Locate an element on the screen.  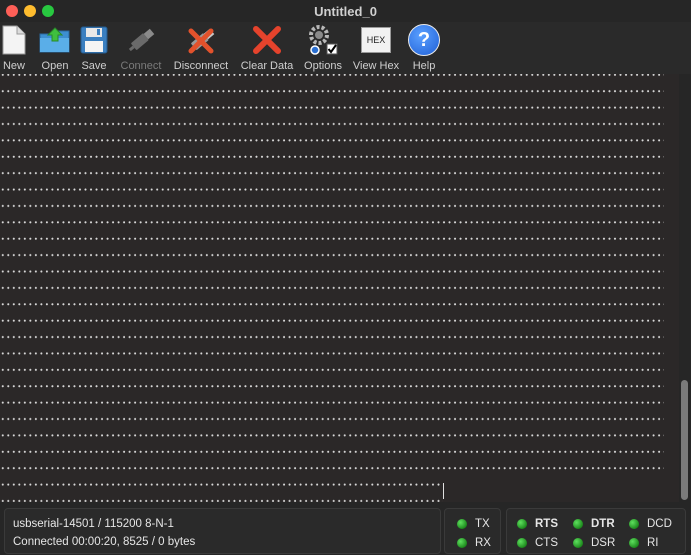
dtr-led-icon is located at coordinates (578, 524).